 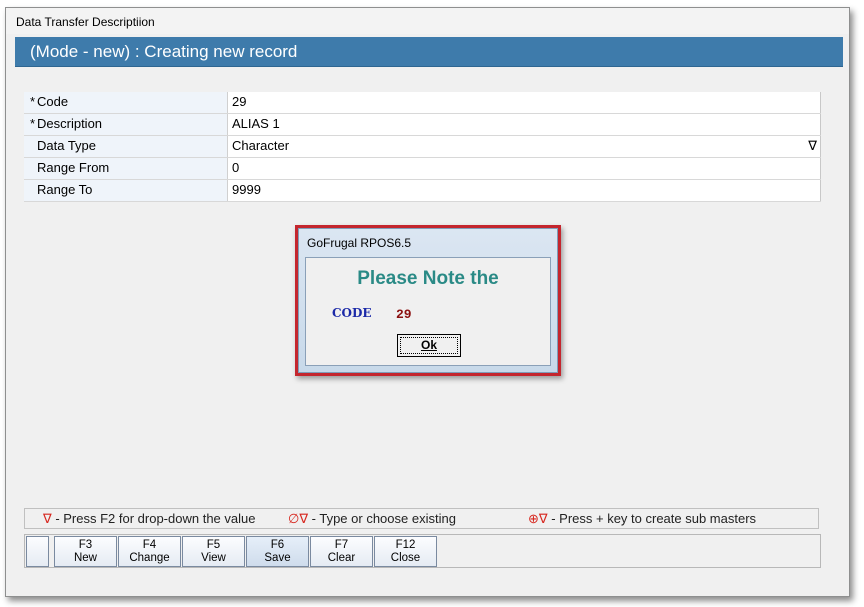 I want to click on legend-text: - Type or choose existing, so click(x=382, y=518).